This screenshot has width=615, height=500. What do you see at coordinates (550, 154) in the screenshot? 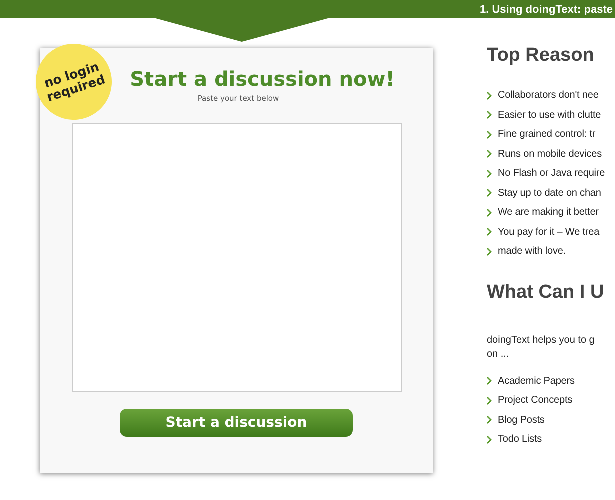
I see `list-item: Runs on mobile devices` at bounding box center [550, 154].